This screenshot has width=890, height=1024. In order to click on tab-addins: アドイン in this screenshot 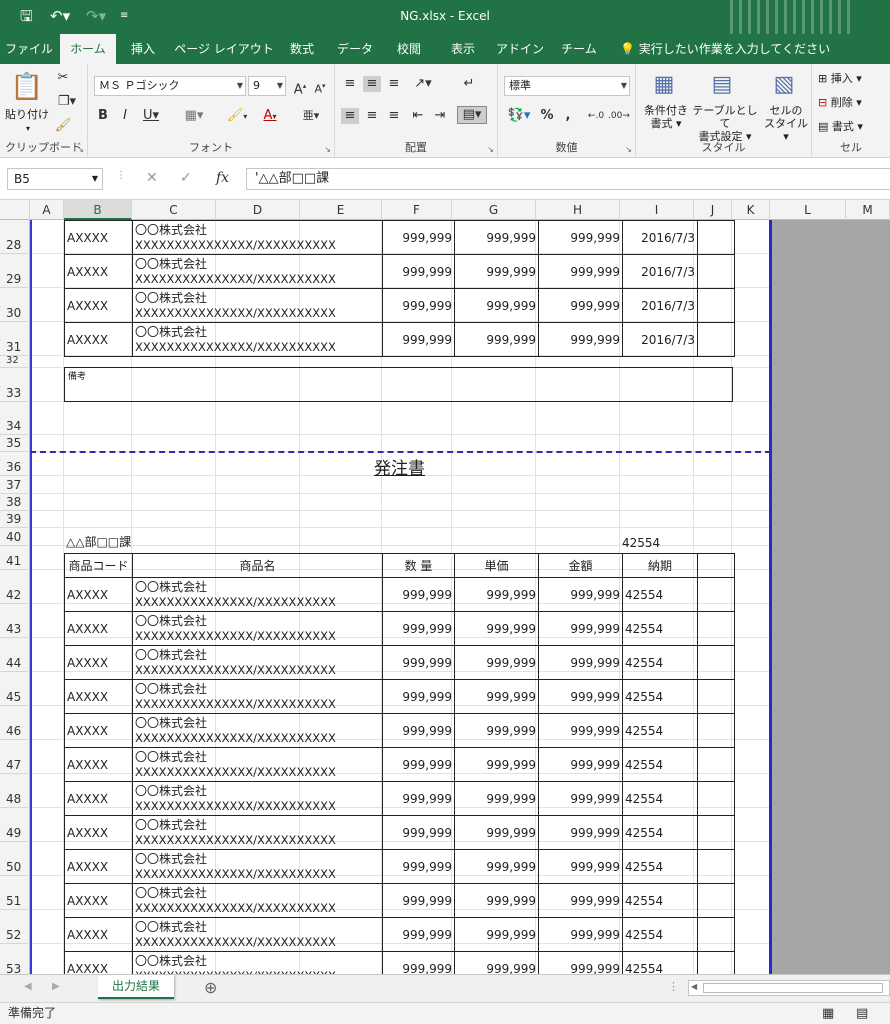, I will do `click(520, 49)`.